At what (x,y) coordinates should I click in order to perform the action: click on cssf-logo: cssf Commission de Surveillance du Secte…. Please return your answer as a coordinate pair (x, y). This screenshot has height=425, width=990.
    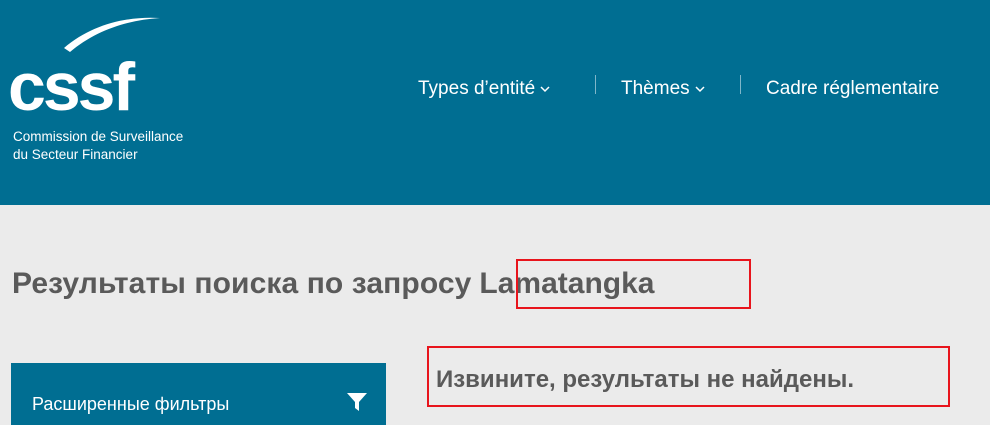
    Looking at the image, I should click on (110, 102).